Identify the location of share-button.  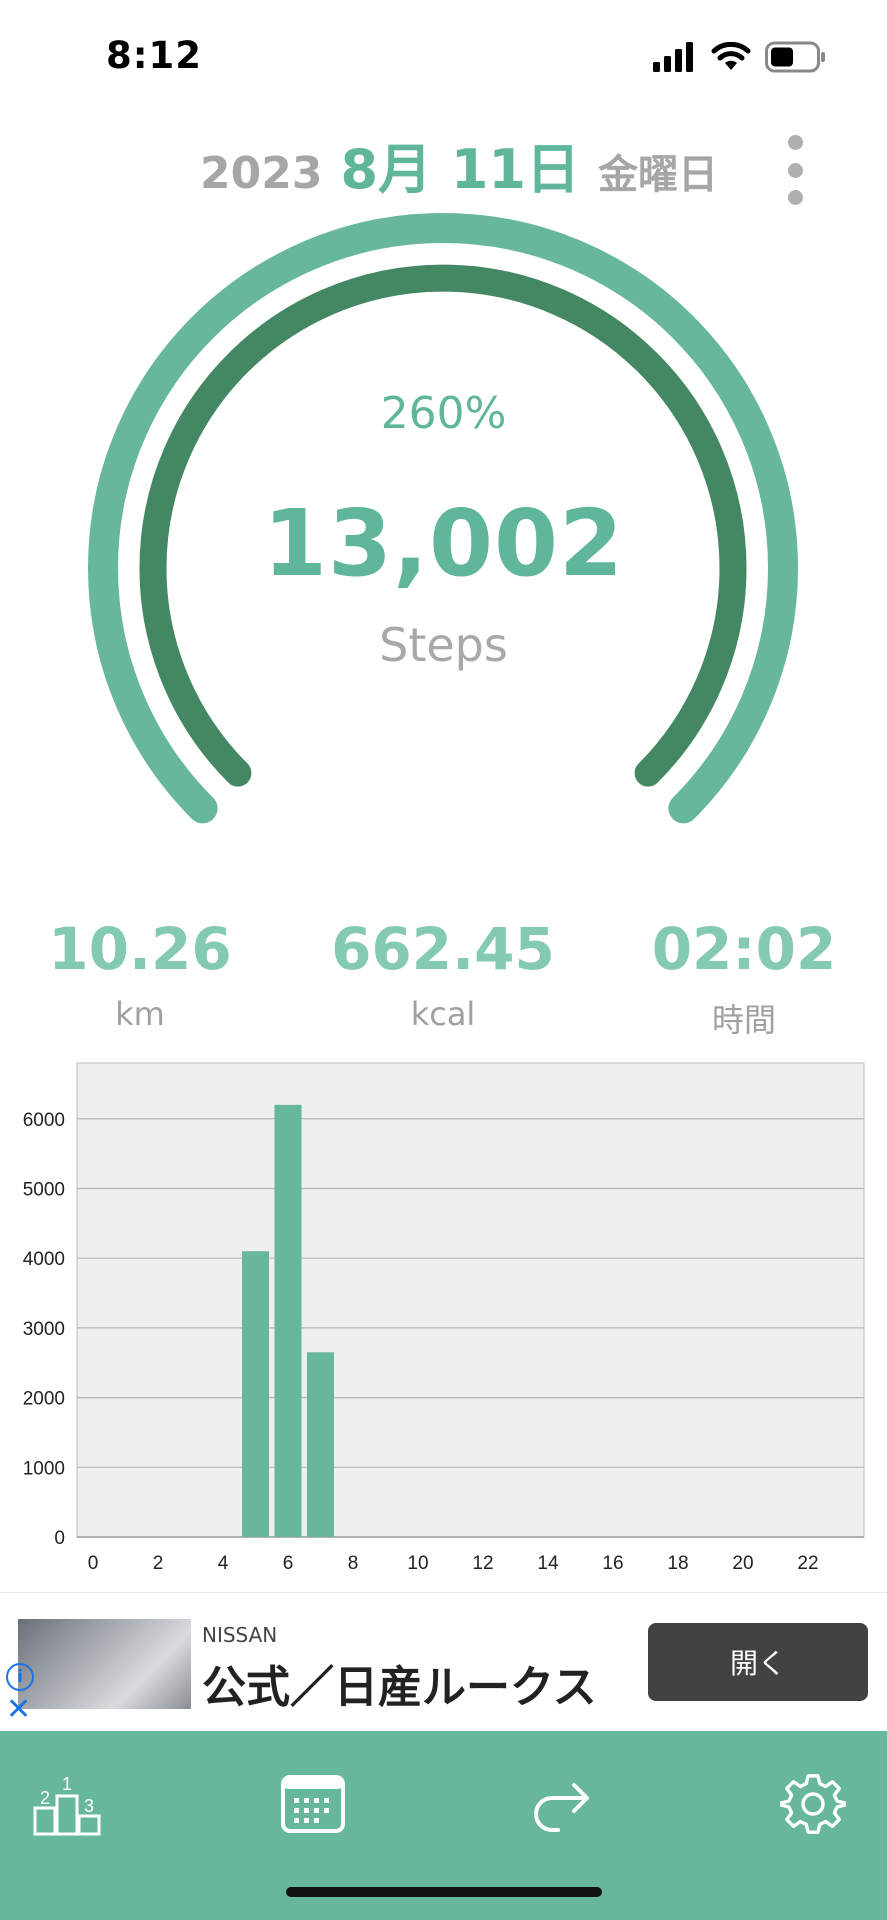
(563, 1804).